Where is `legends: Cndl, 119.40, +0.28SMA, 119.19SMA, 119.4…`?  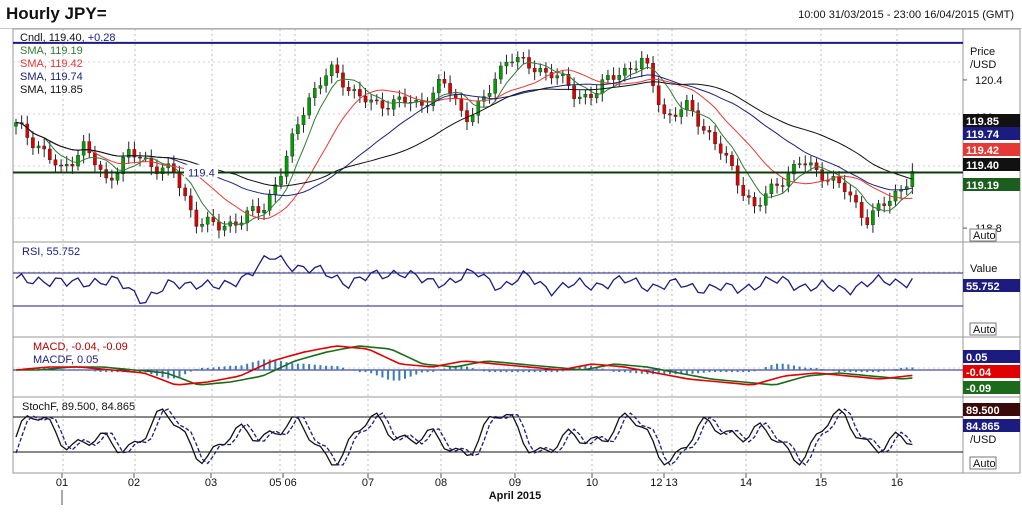
legends: Cndl, 119.40, +0.28SMA, 119.19SMA, 119.4… is located at coordinates (77, 222).